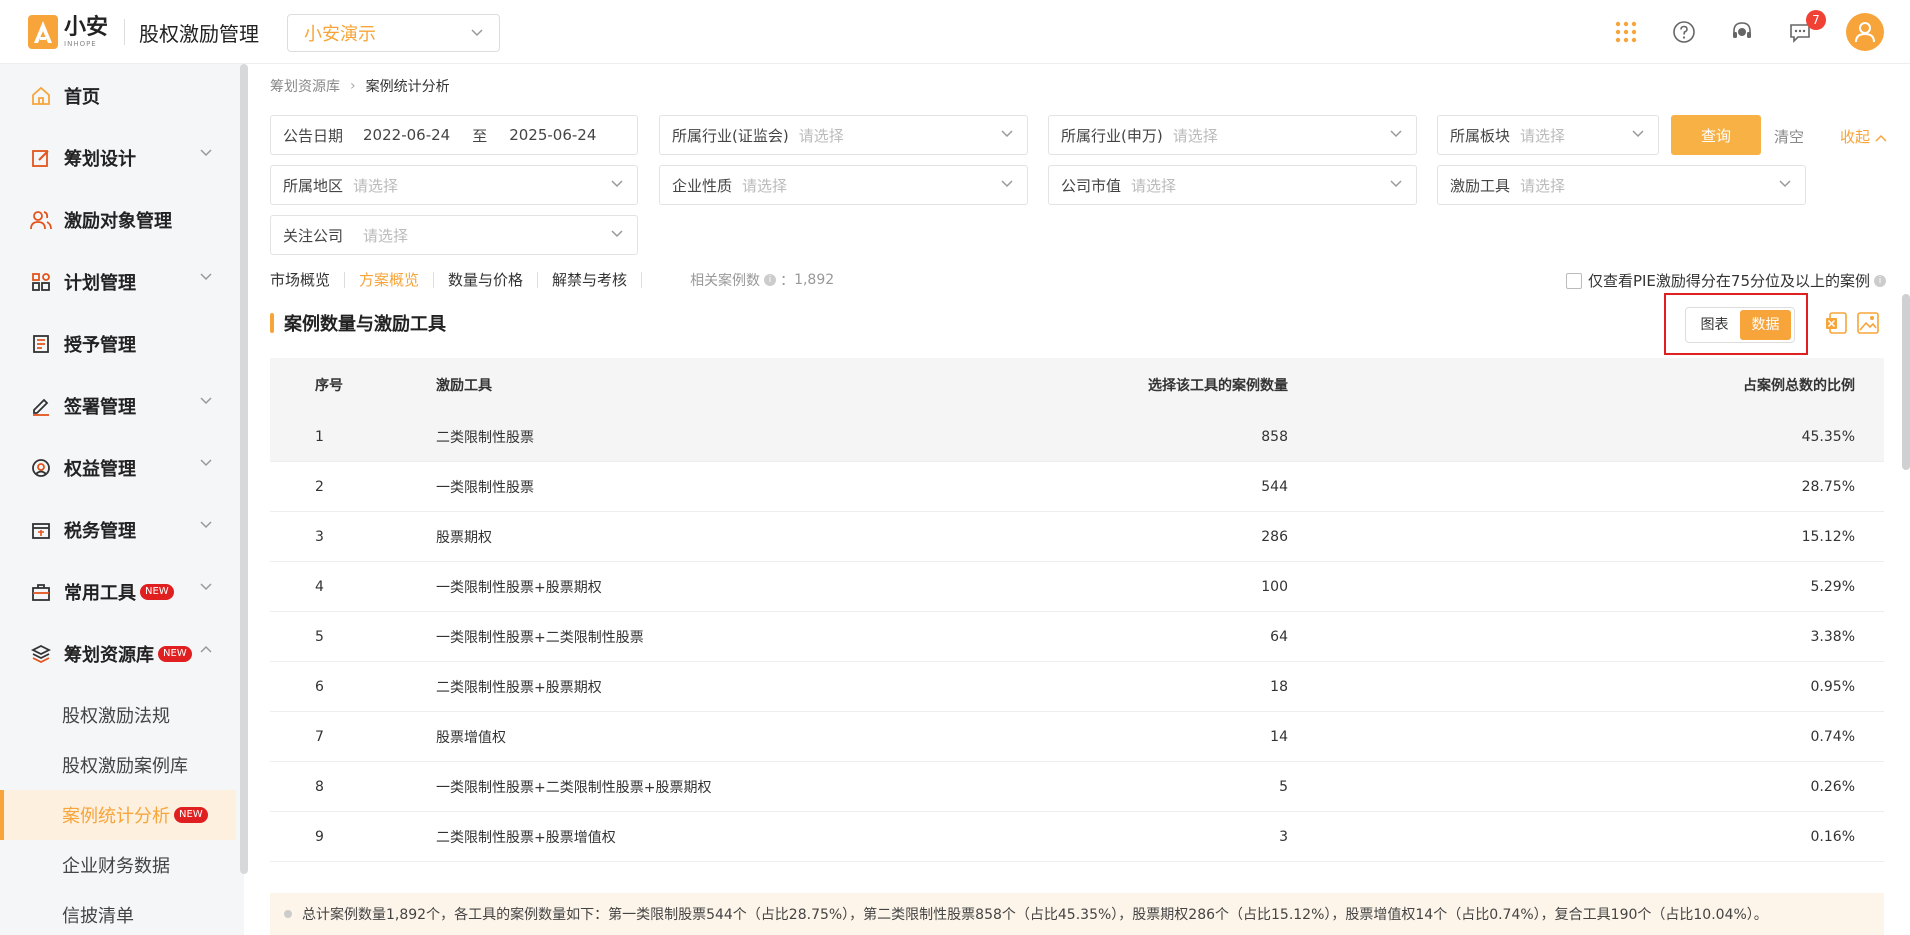 The width and height of the screenshot is (1910, 935). I want to click on home-icon, so click(41, 96).